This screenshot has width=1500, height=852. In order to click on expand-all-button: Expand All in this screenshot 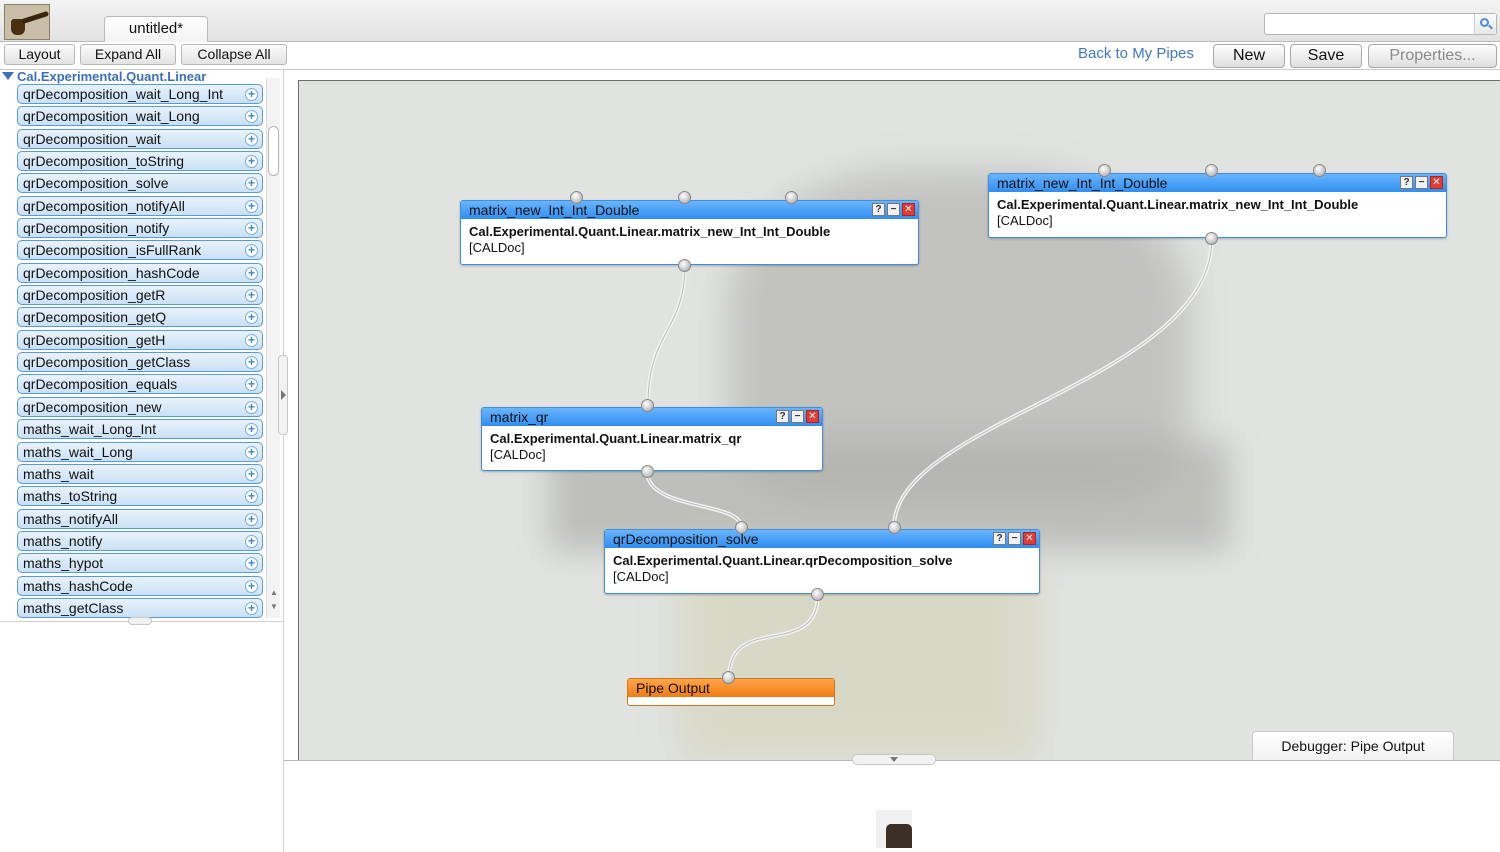, I will do `click(128, 54)`.